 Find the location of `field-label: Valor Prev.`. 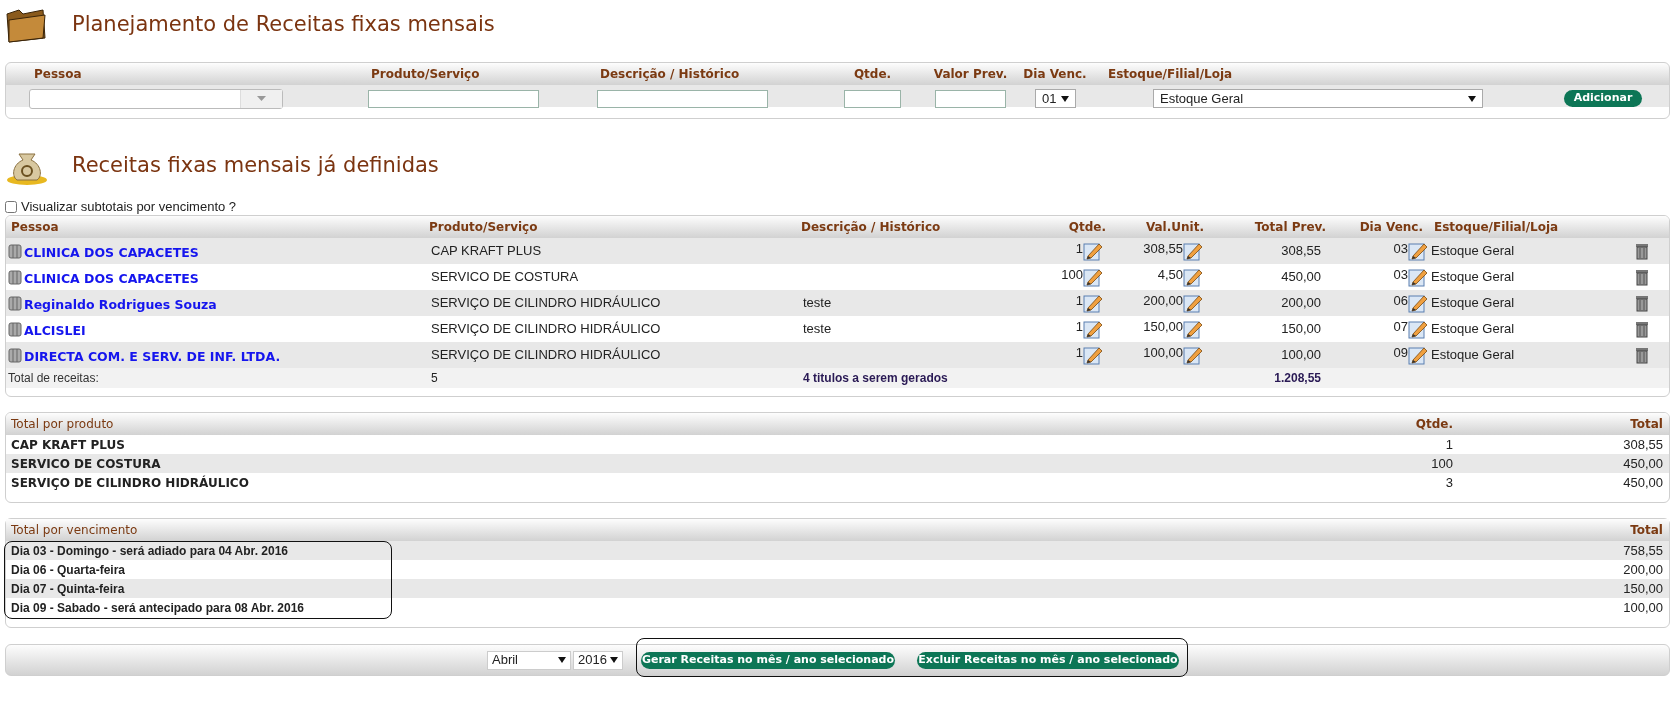

field-label: Valor Prev. is located at coordinates (970, 74).